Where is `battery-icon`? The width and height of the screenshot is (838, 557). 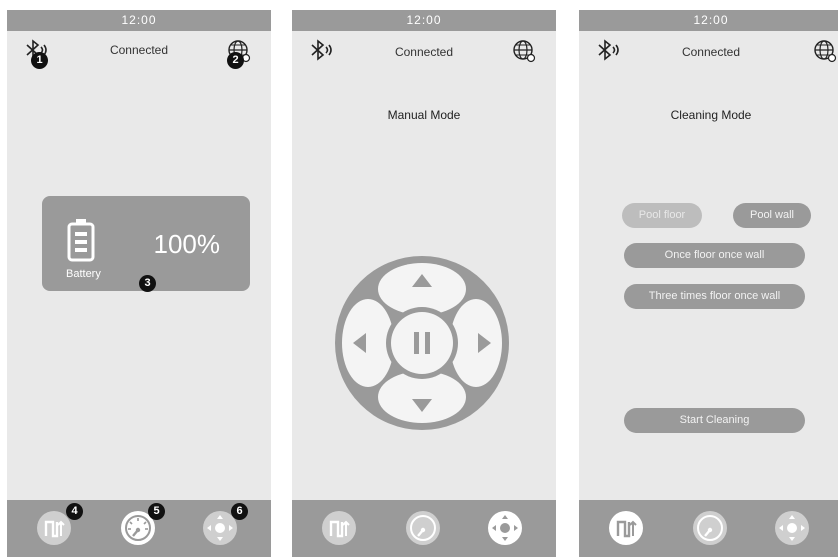 battery-icon is located at coordinates (81, 240).